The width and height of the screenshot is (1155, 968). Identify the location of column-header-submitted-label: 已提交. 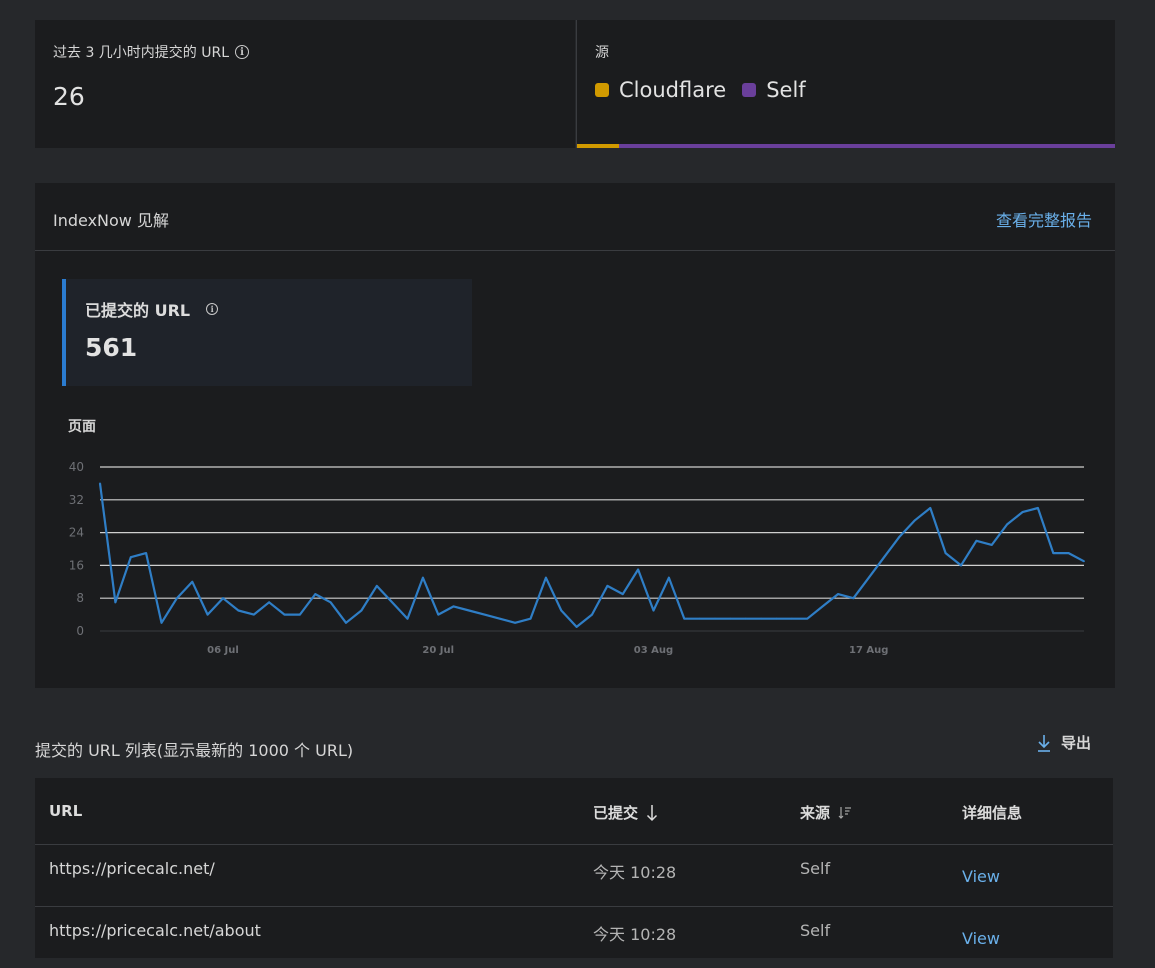
(616, 813).